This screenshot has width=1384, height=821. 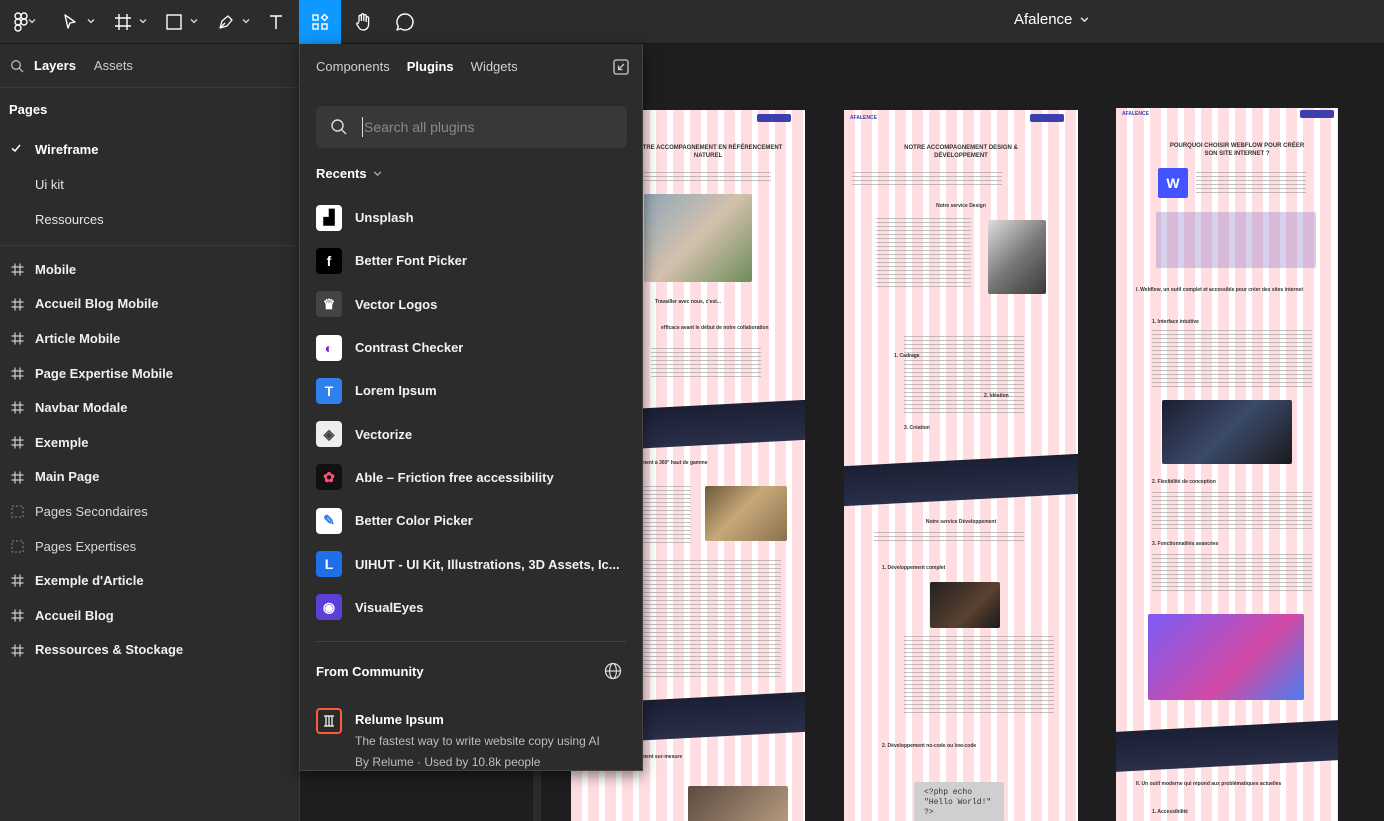 I want to click on layer-item: Exemple, so click(x=149, y=442).